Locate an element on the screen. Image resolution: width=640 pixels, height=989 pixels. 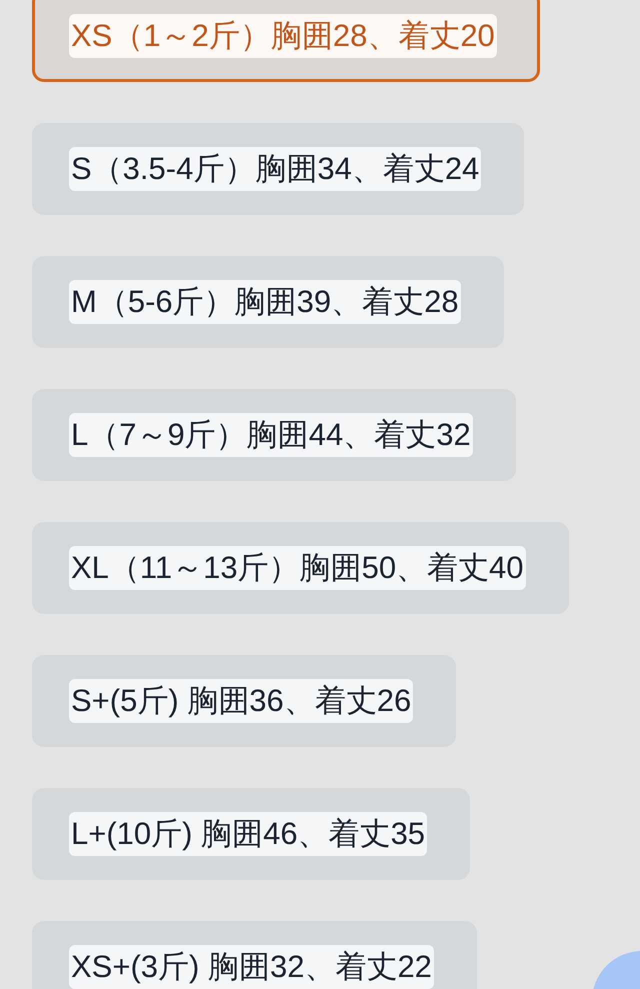
size-option: XS（1～2斤）胸囲28、着丈20 is located at coordinates (286, 41).